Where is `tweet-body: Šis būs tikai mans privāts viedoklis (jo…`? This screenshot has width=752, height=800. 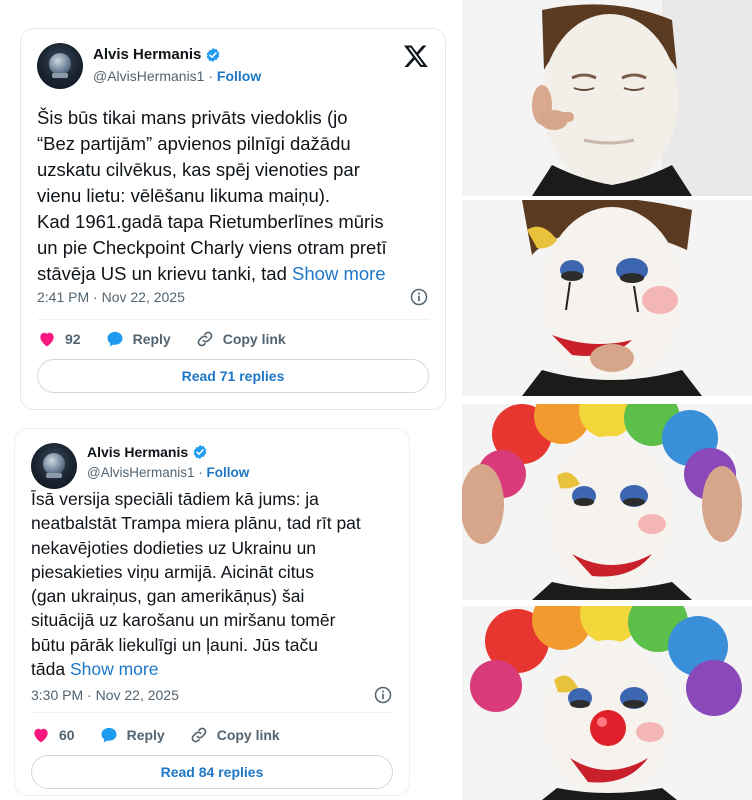
tweet-body: Šis būs tikai mans privāts viedoklis (jo… is located at coordinates (212, 195).